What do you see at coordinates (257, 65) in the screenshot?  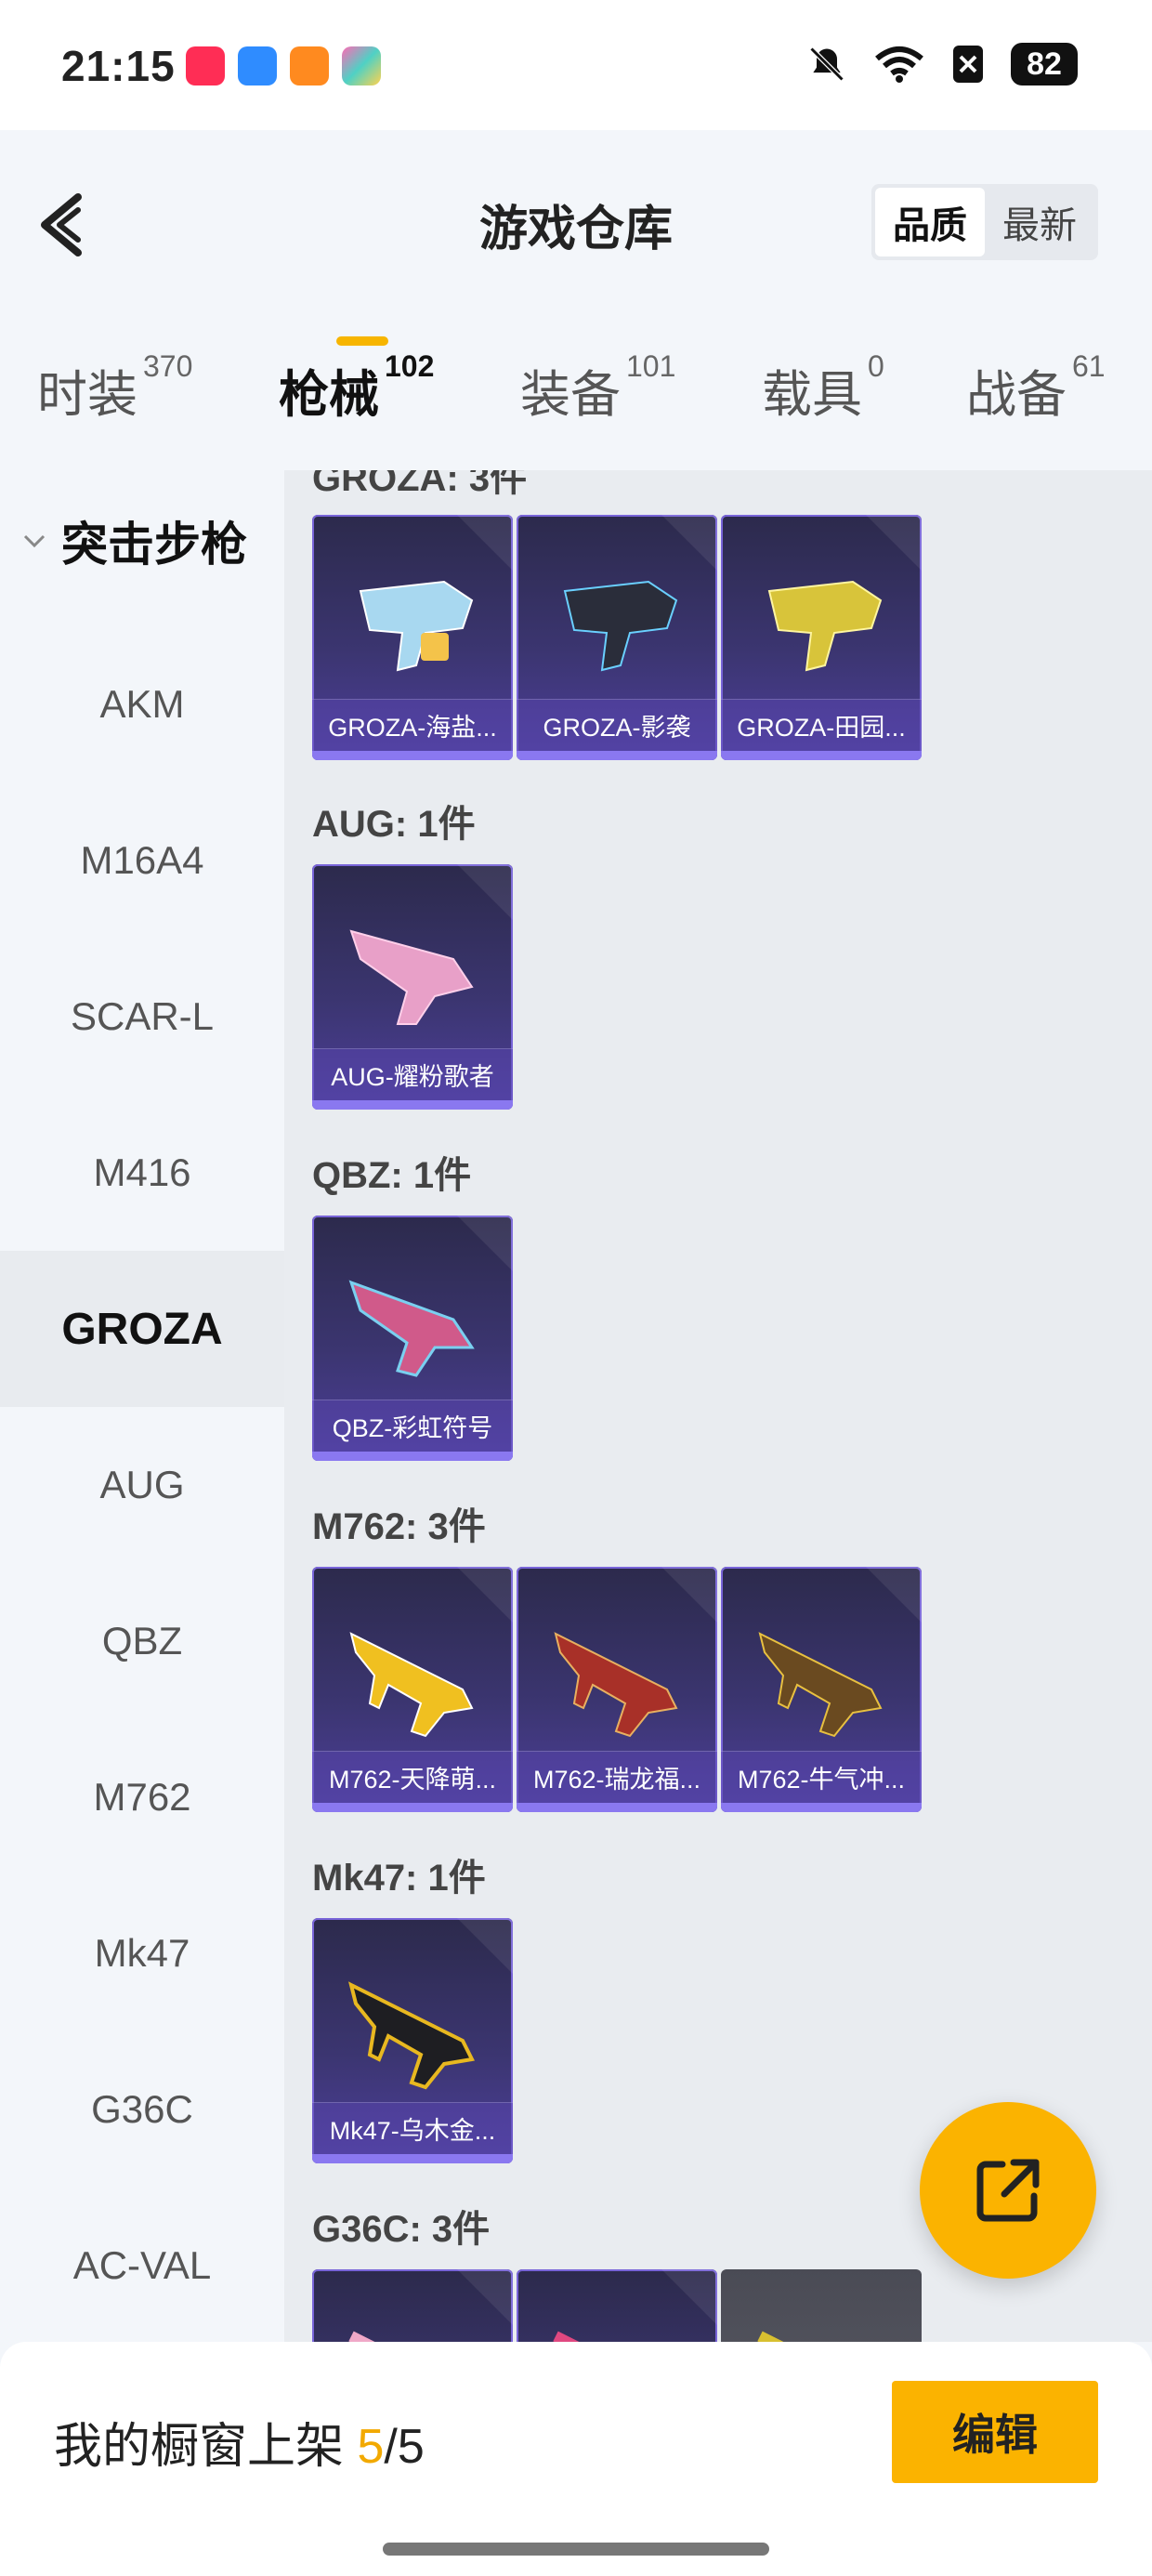 I see `cloud-app-icon` at bounding box center [257, 65].